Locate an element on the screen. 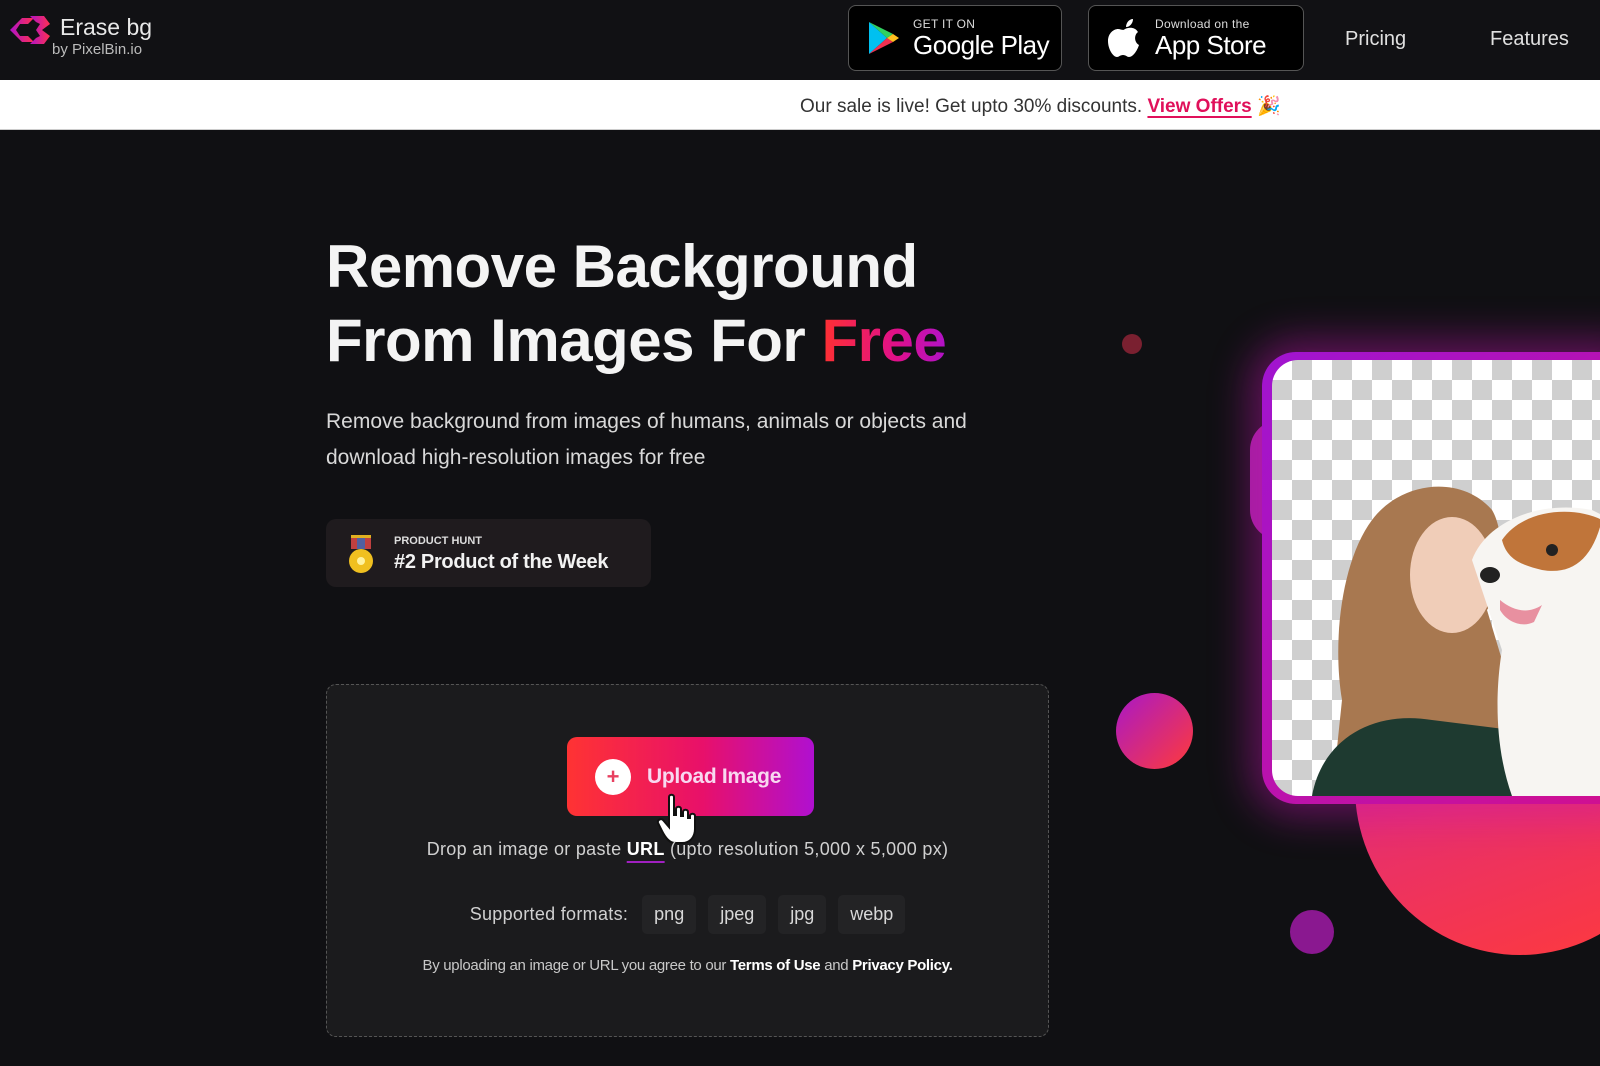  format-chip: png is located at coordinates (669, 914).